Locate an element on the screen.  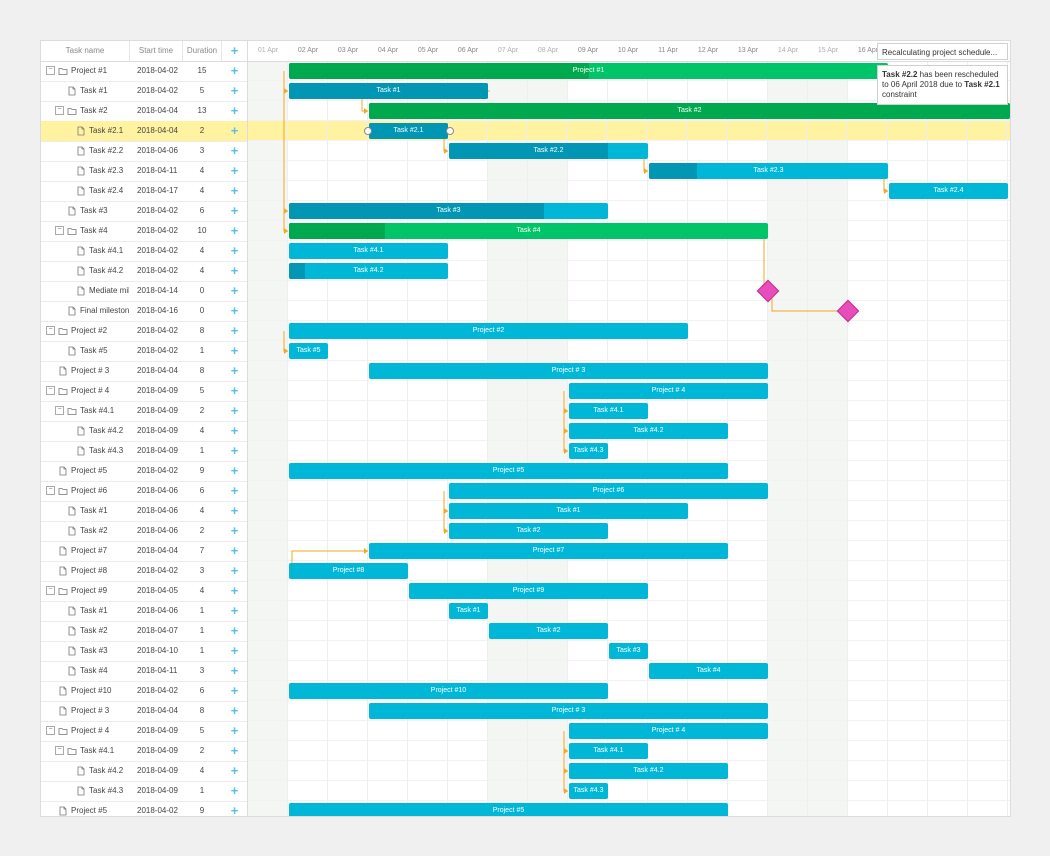
grid-row: Task #1 2018-04-06 1 + is located at coordinates (144, 611).